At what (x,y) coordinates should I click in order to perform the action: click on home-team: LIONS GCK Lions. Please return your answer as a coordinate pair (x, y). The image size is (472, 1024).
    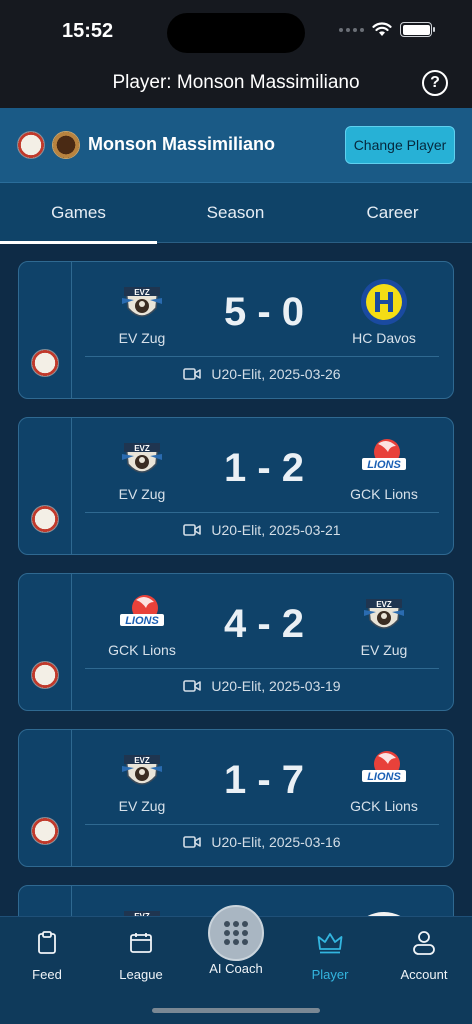
    Looking at the image, I should click on (142, 624).